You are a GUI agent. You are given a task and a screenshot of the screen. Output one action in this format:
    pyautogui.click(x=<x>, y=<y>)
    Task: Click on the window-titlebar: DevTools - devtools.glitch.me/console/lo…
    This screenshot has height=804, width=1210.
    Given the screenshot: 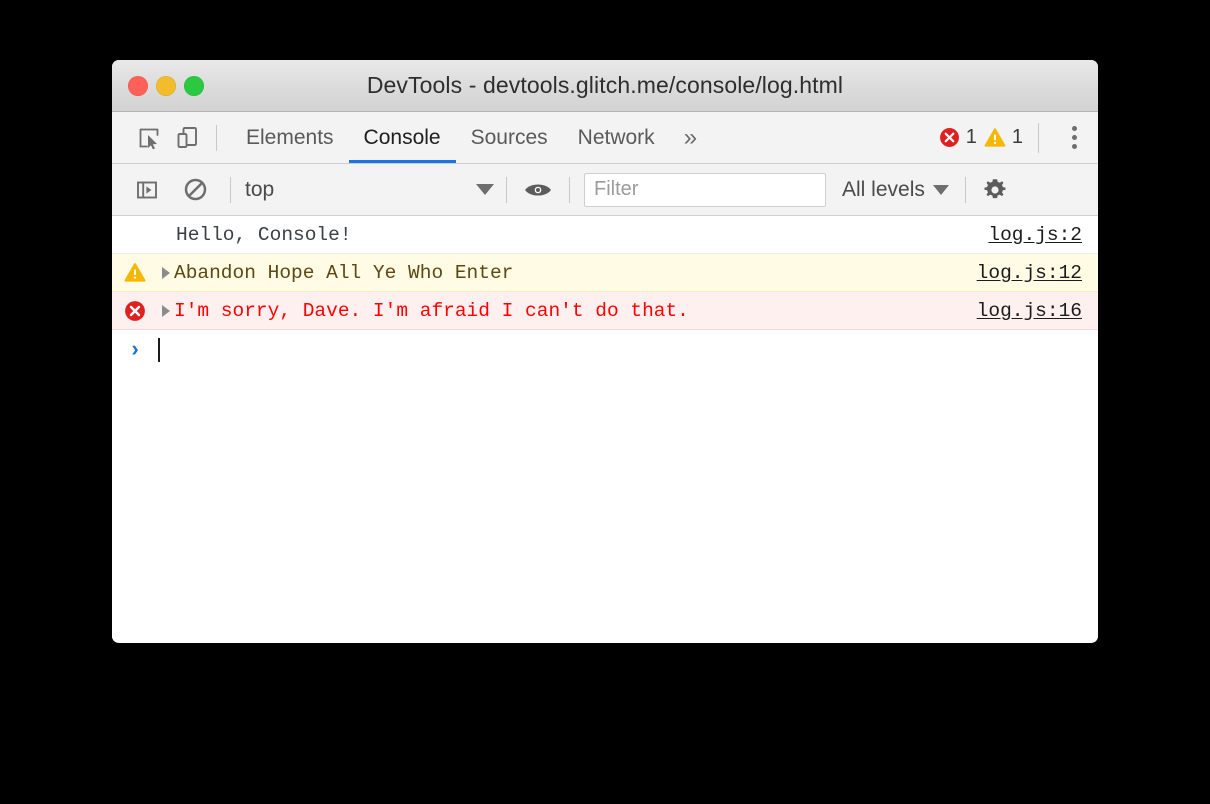 What is the action you would take?
    pyautogui.click(x=605, y=86)
    